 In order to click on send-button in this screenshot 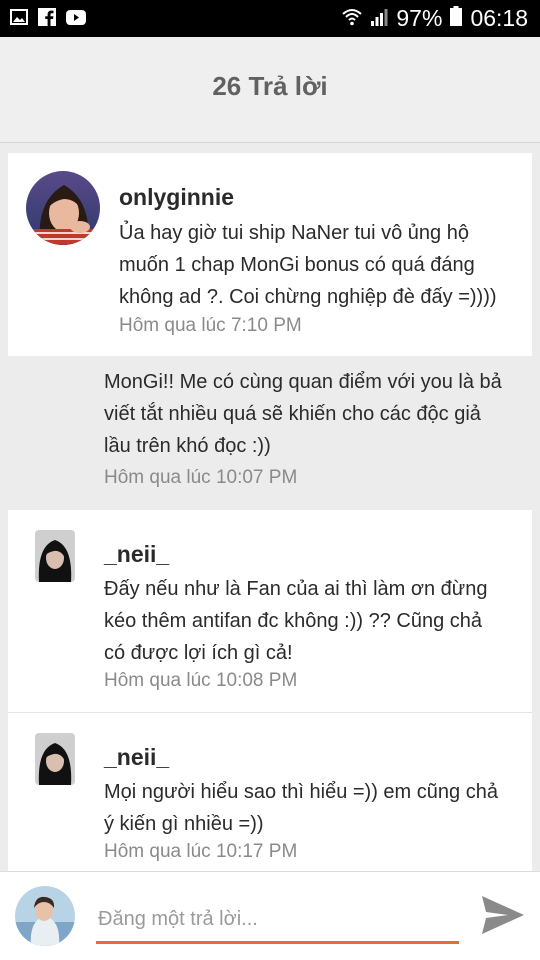, I will do `click(503, 915)`.